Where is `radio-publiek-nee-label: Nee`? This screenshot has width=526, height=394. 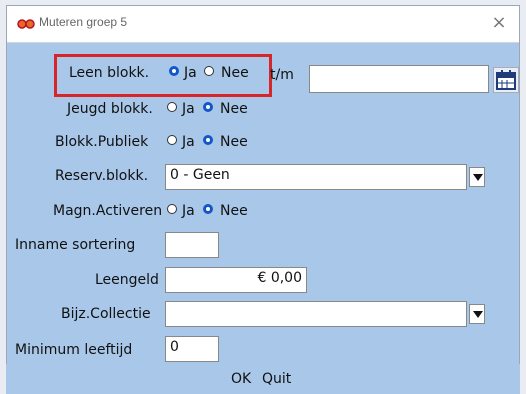
radio-publiek-nee-label: Nee is located at coordinates (234, 142).